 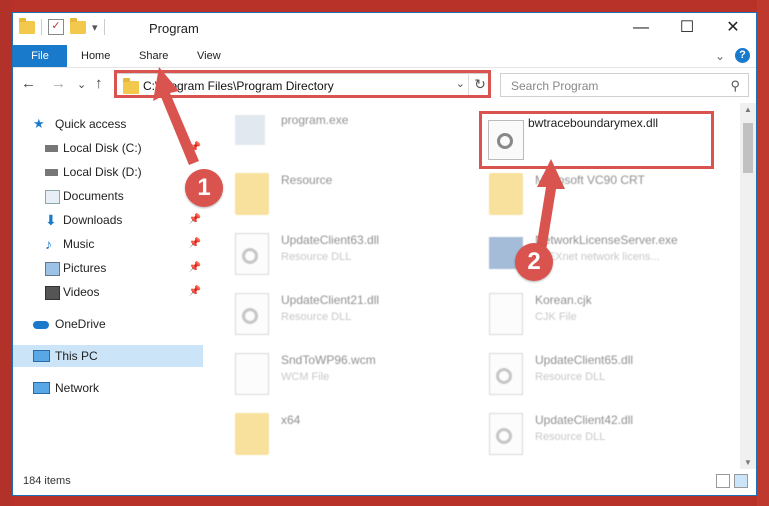 What do you see at coordinates (748, 109) in the screenshot?
I see `scroll-up-icon: ▲` at bounding box center [748, 109].